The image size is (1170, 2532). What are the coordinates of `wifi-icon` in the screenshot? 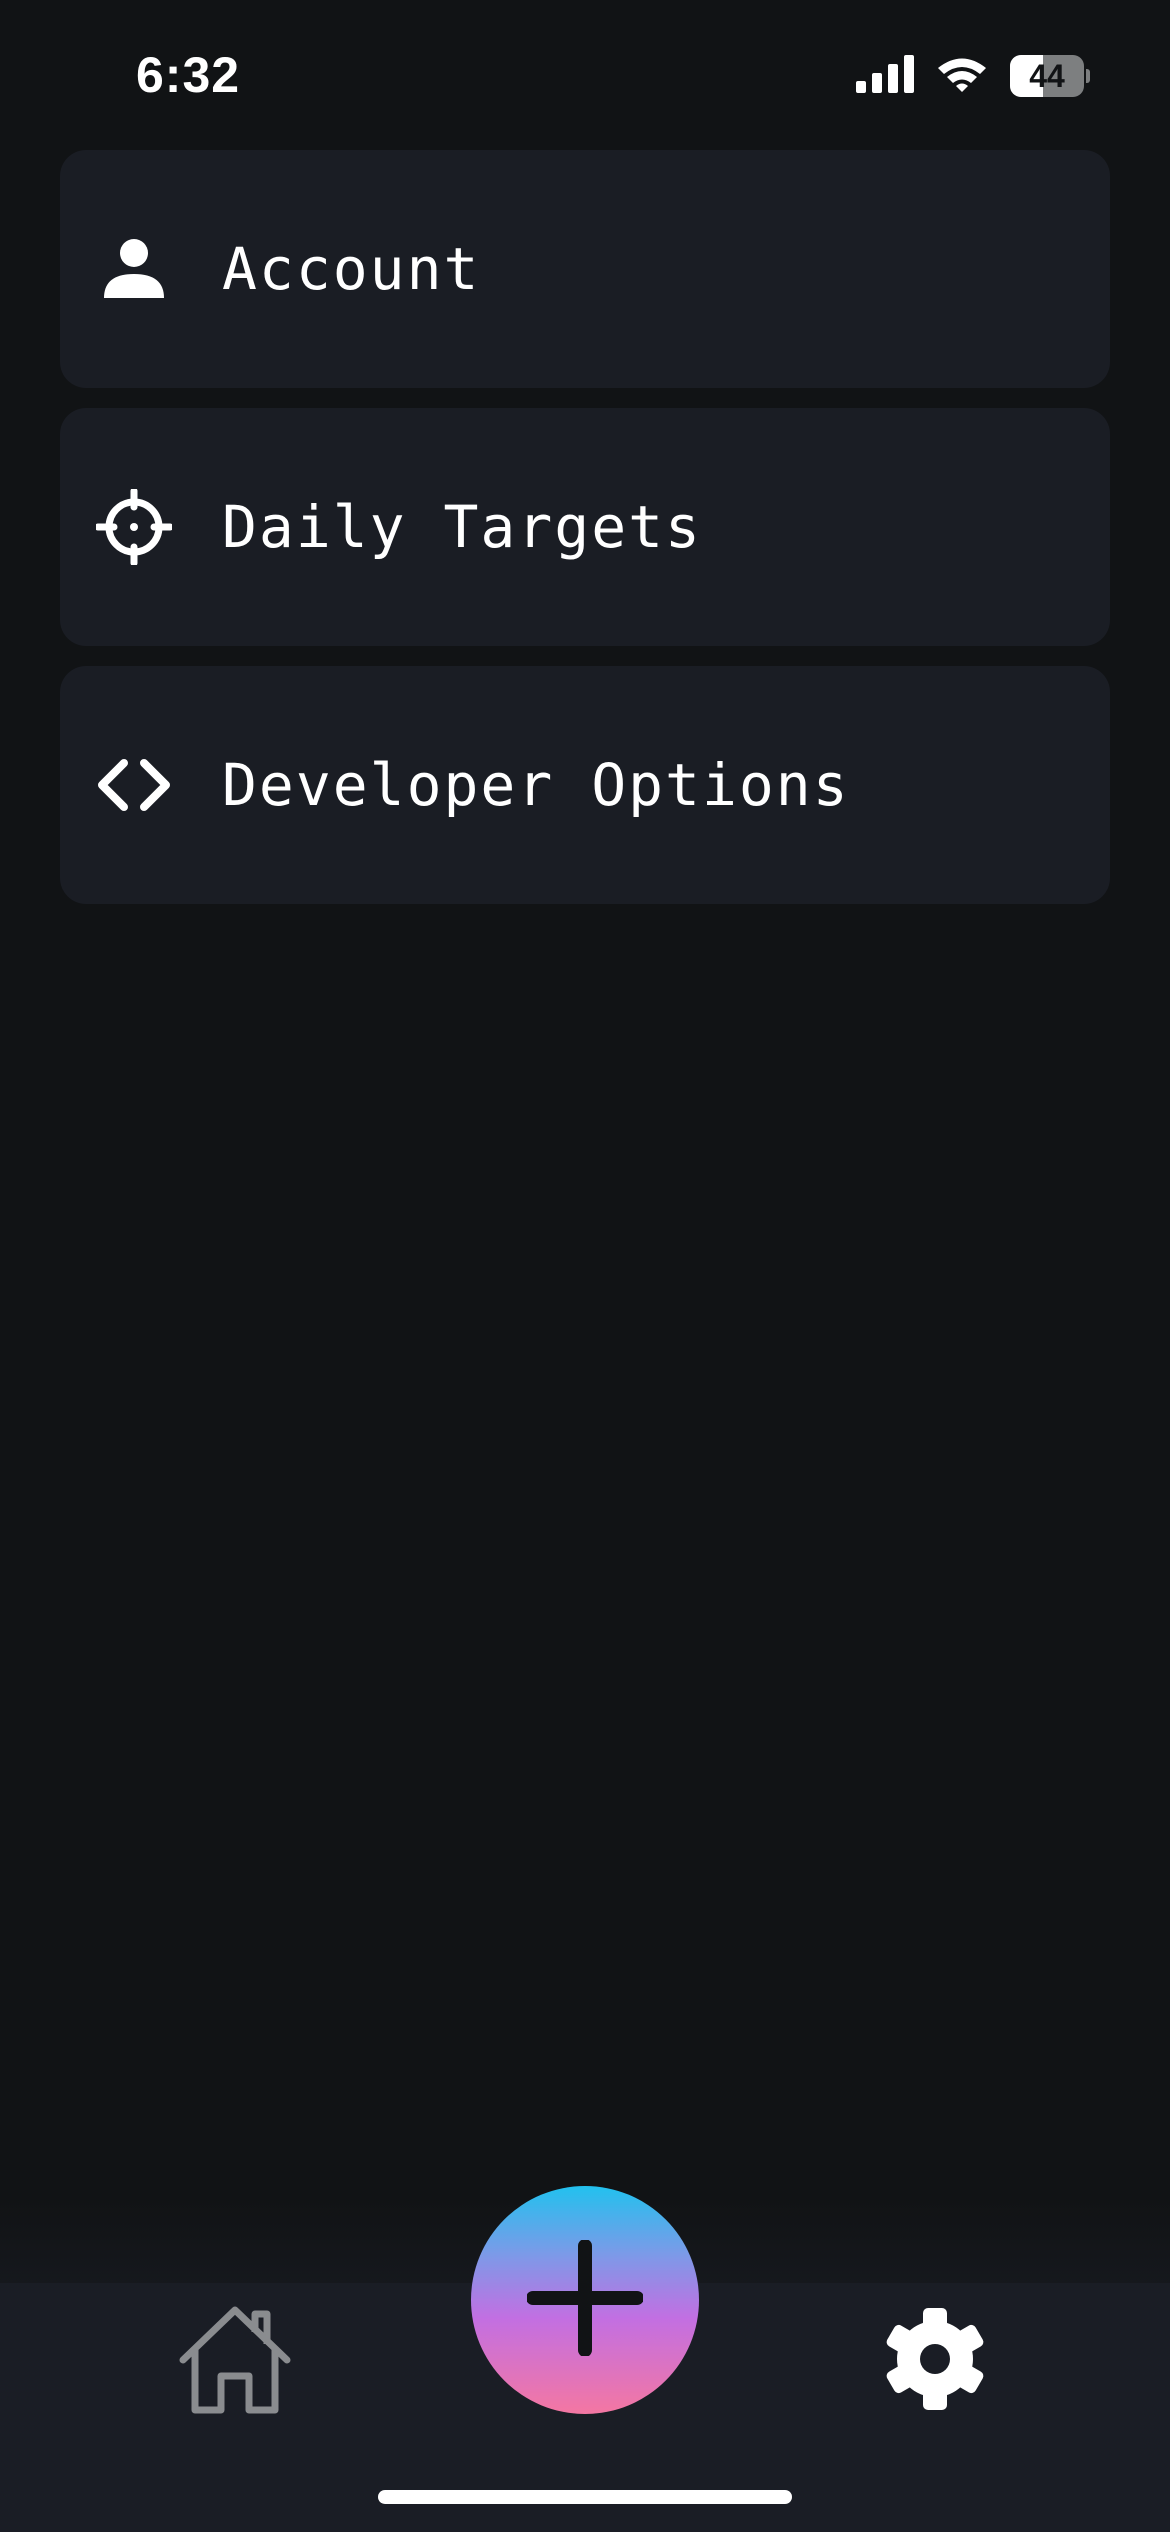 It's located at (962, 76).